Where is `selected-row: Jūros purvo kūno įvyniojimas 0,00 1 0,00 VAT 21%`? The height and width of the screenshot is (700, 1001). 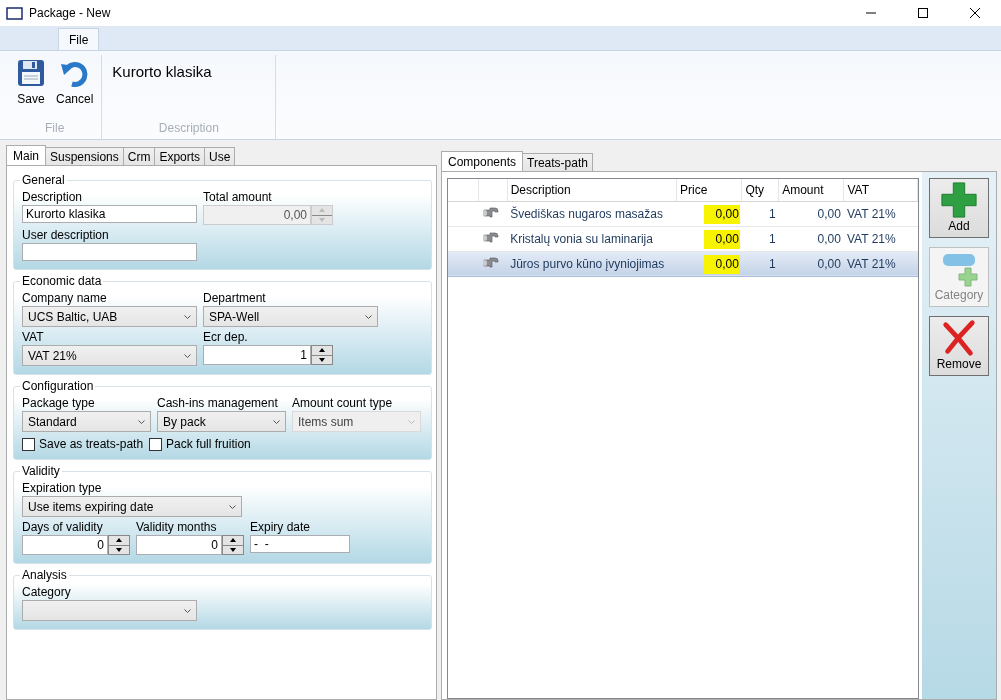 selected-row: Jūros purvo kūno įvyniojimas 0,00 1 0,00 VAT 21% is located at coordinates (683, 263).